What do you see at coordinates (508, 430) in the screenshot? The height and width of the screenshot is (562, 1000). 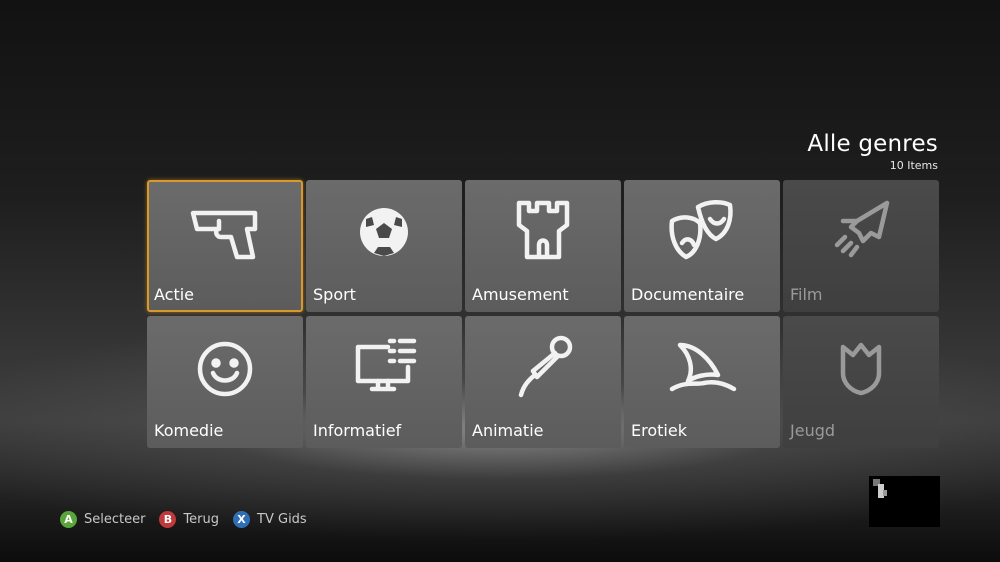 I see `genre-label: Animatie` at bounding box center [508, 430].